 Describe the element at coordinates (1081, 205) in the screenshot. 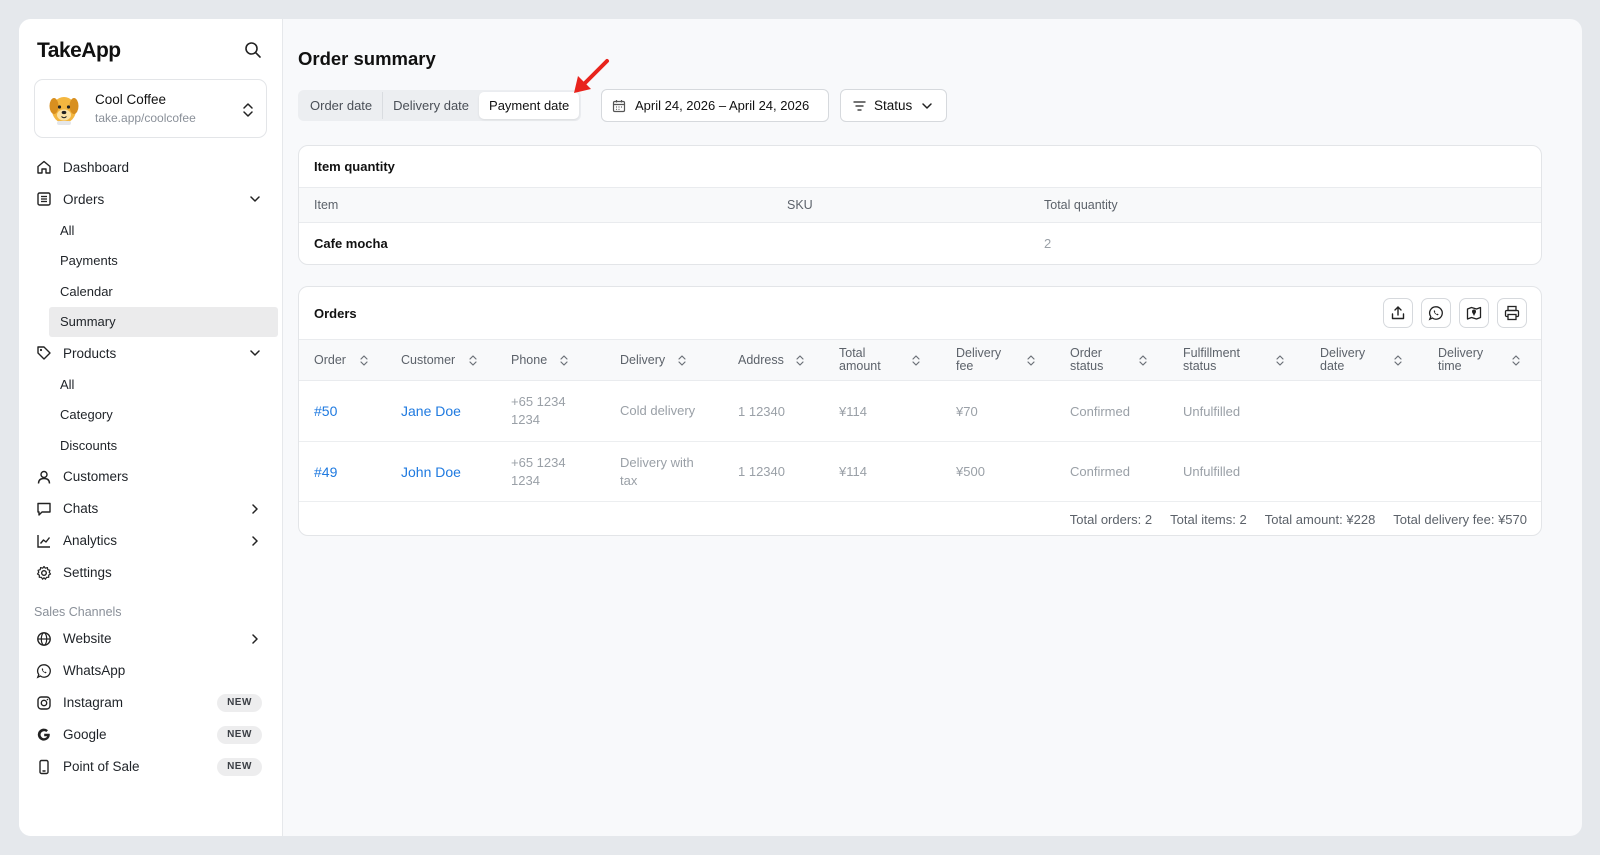

I see `column-header-total-quantity: Total quantity` at that location.